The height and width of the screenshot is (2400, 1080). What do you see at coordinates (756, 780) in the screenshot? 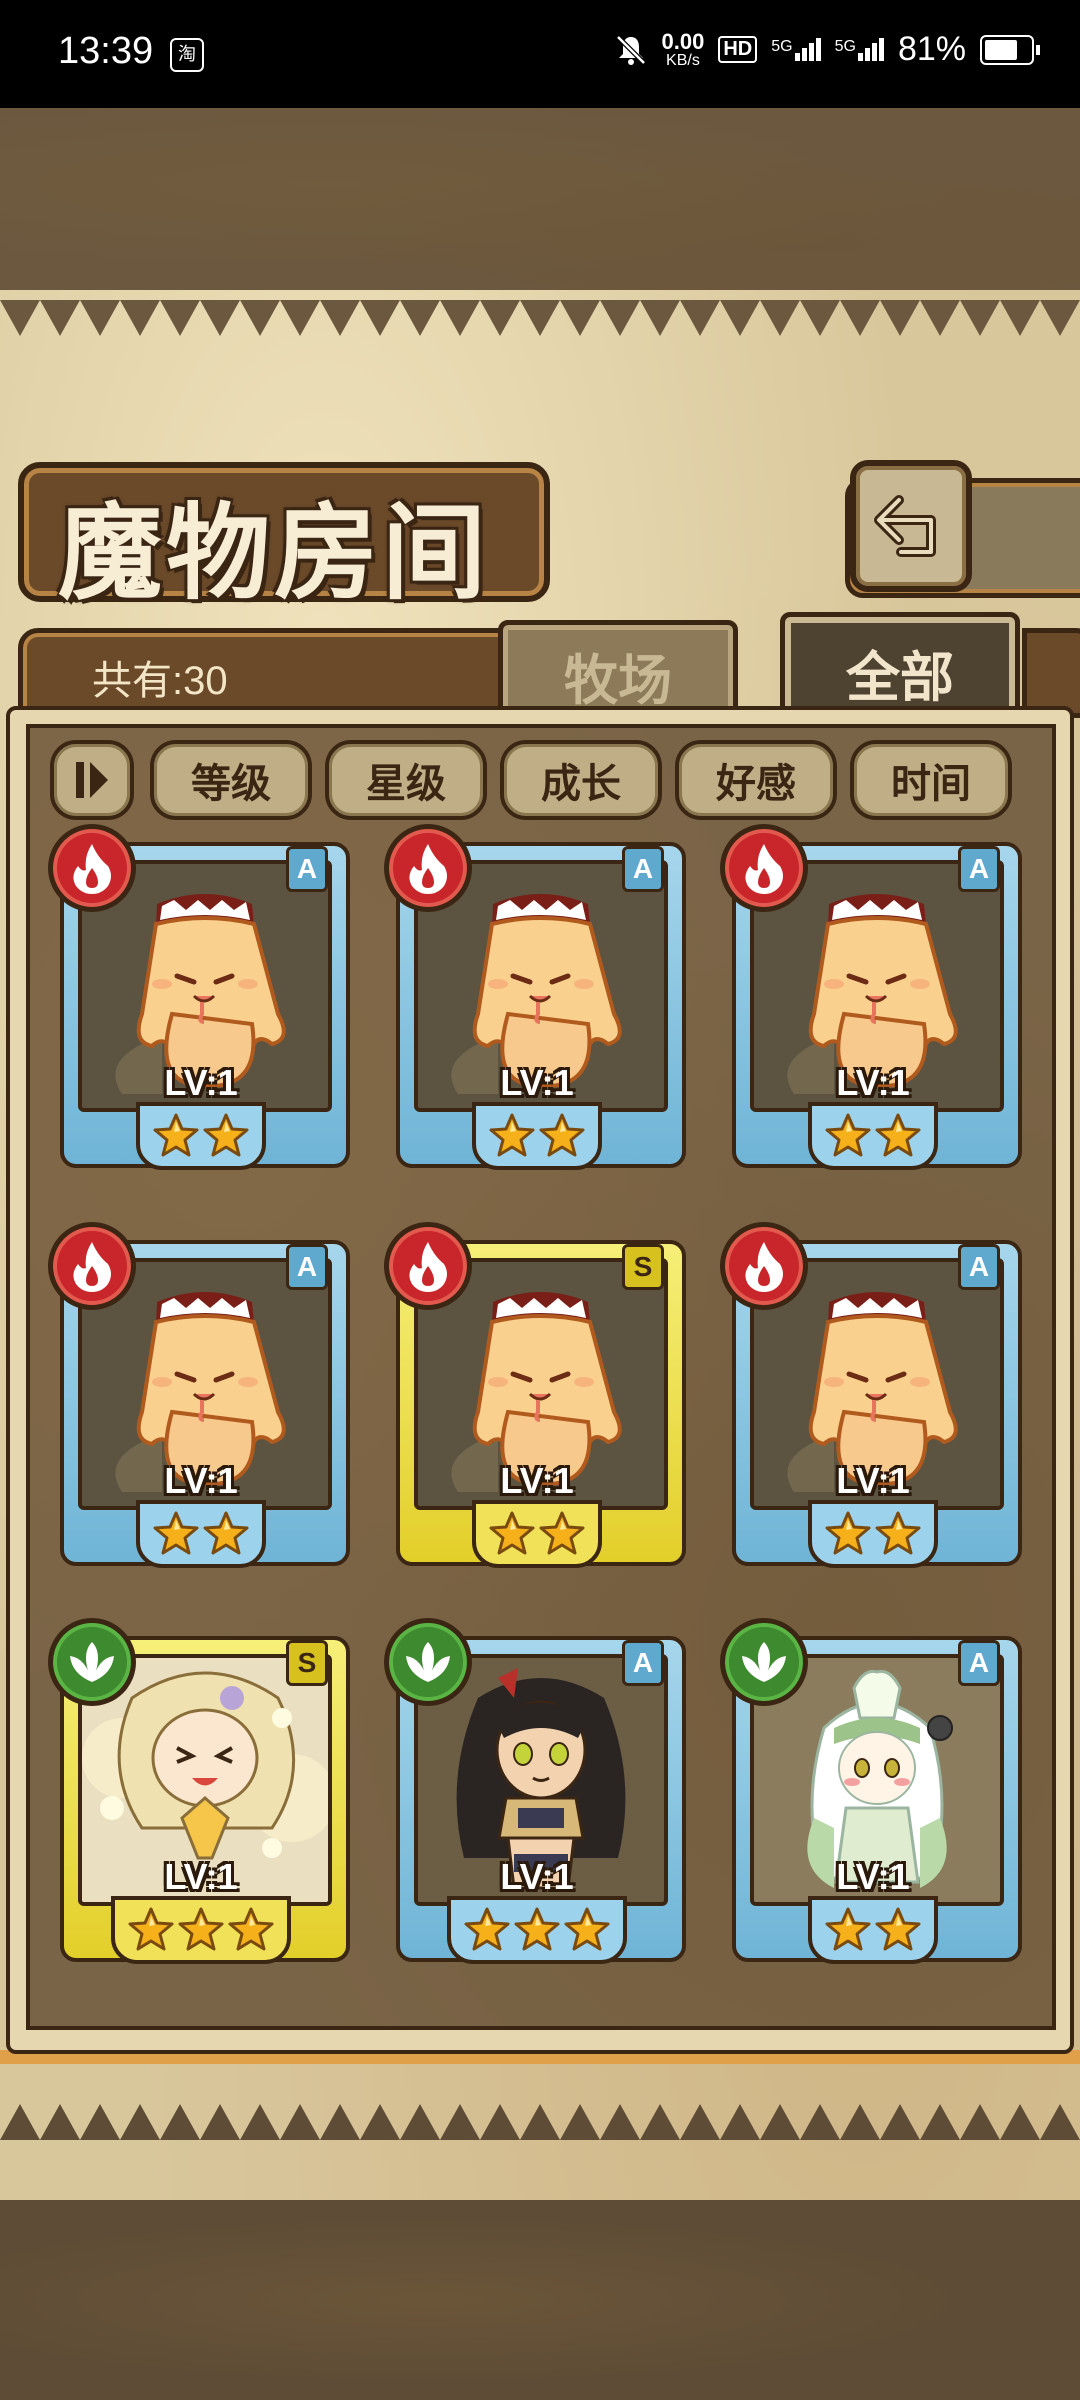
I see `sort-affection-button: 好感` at bounding box center [756, 780].